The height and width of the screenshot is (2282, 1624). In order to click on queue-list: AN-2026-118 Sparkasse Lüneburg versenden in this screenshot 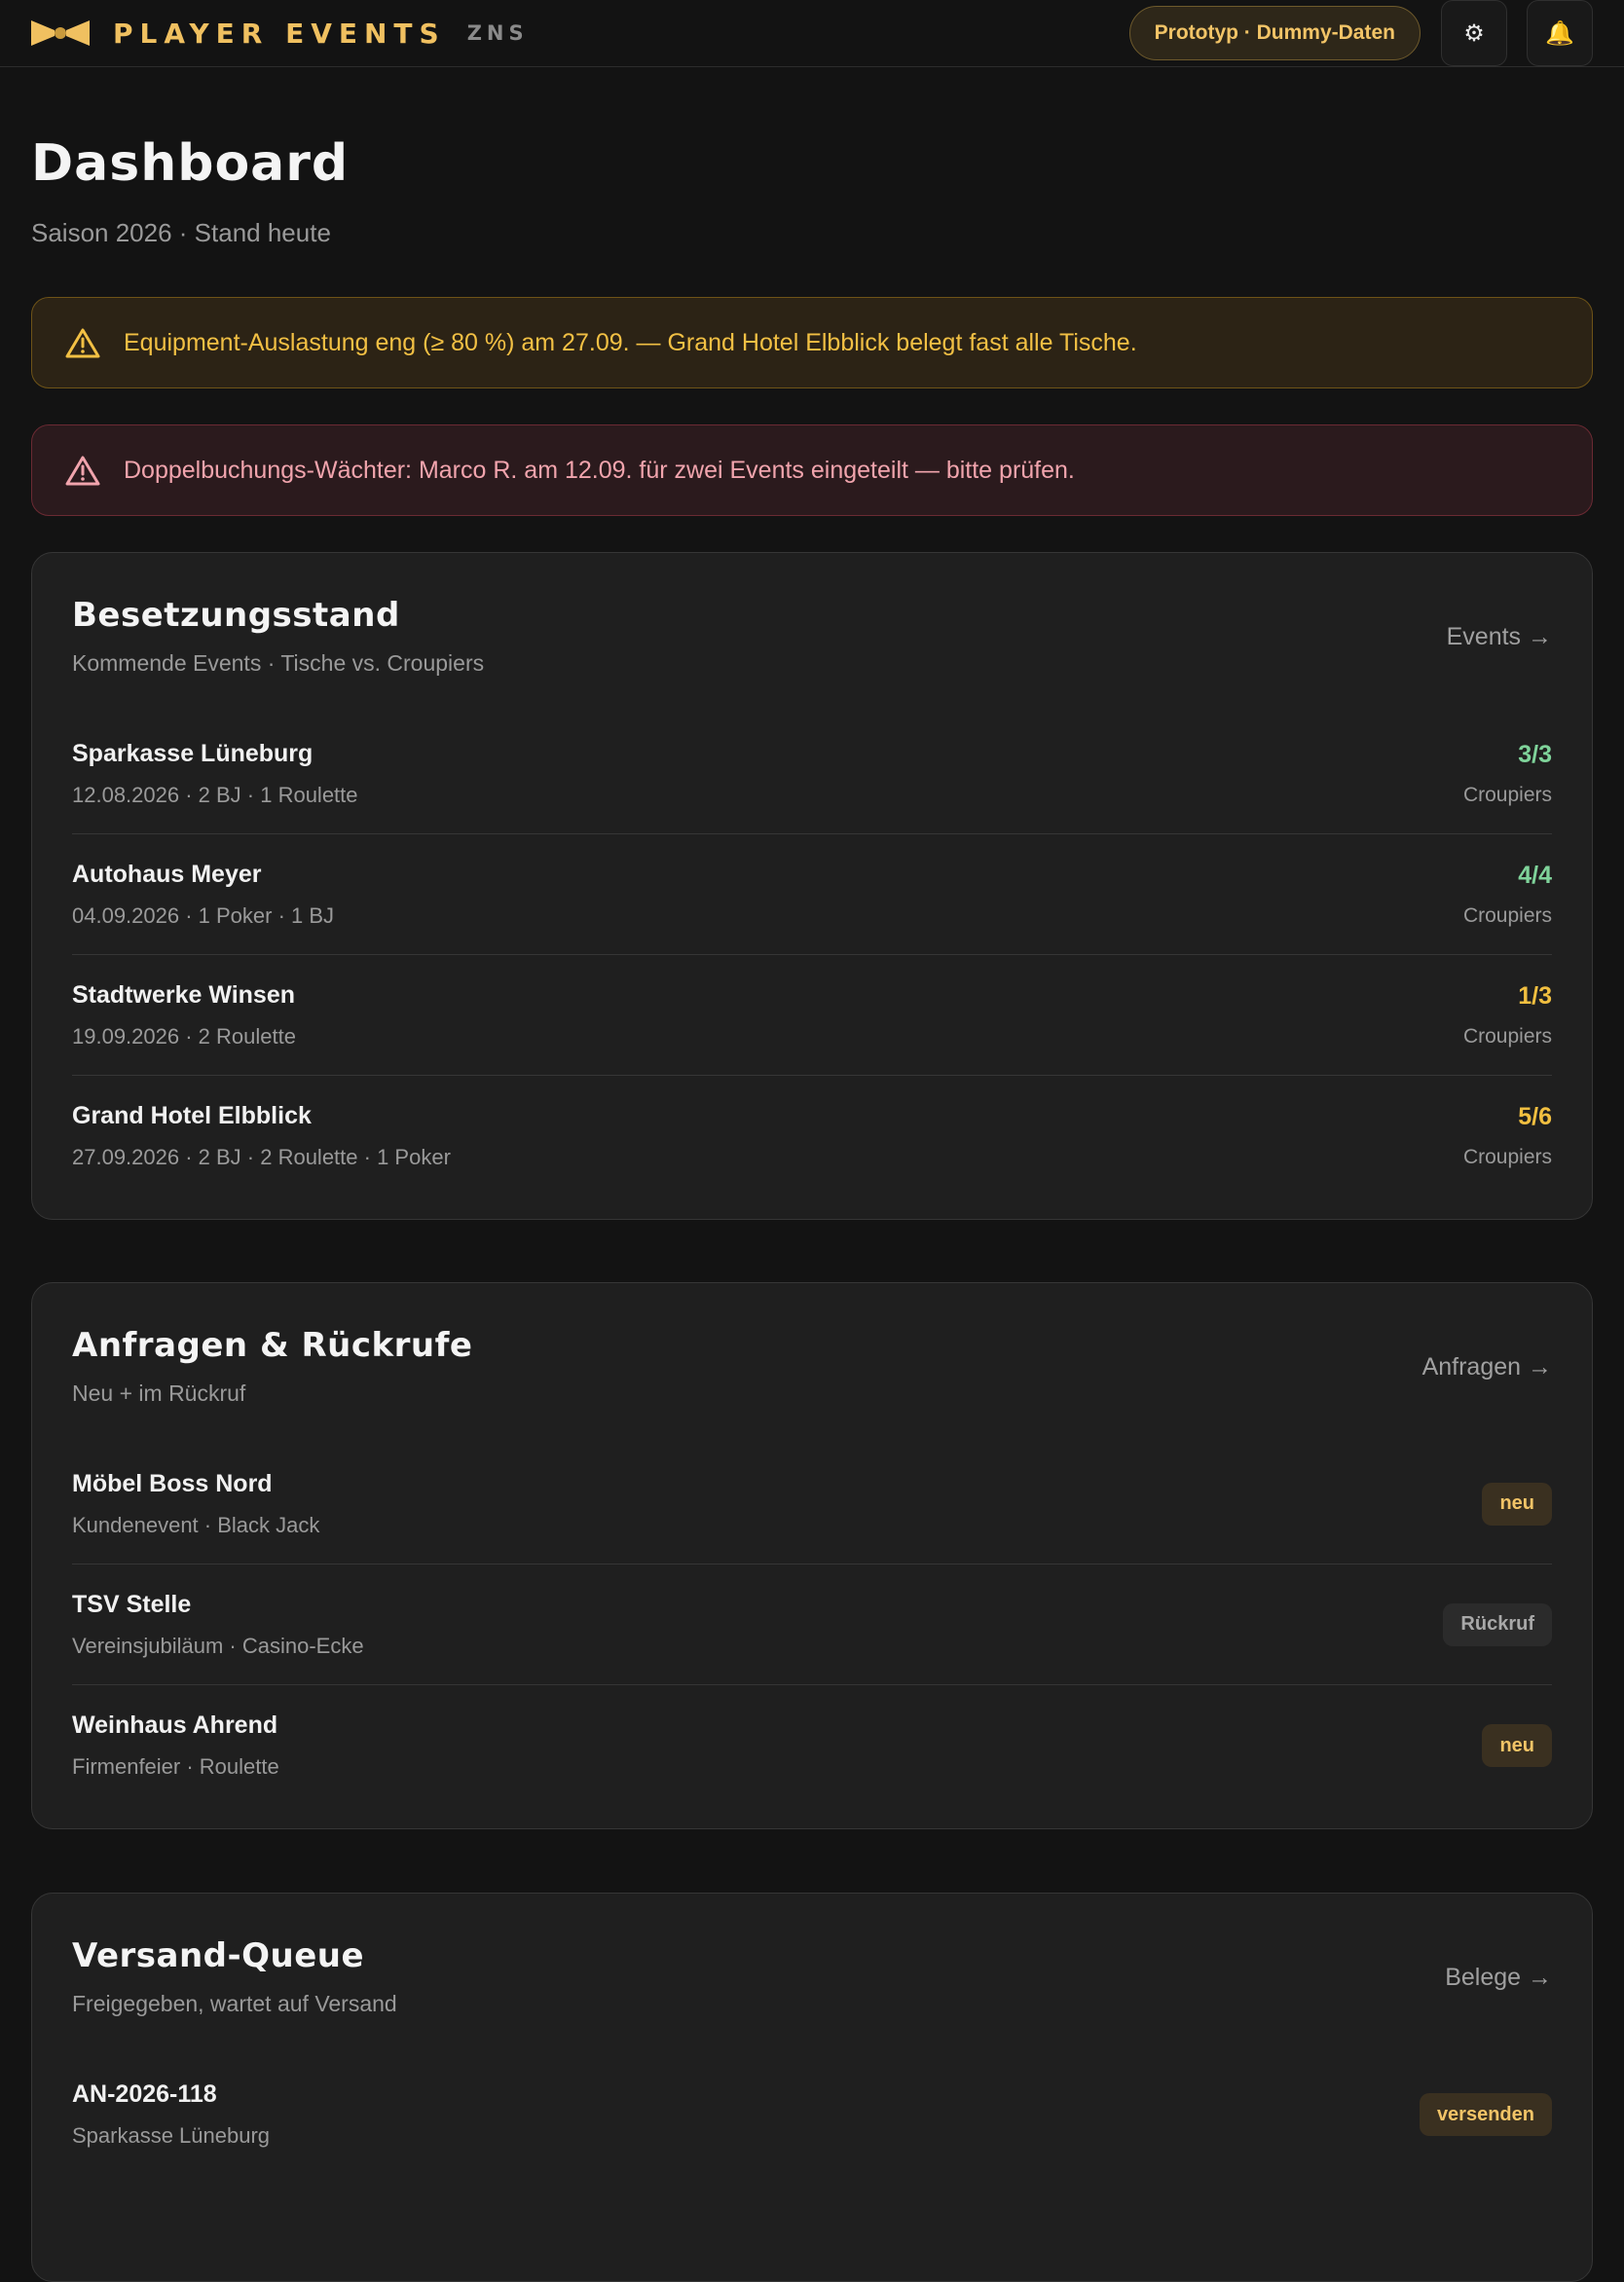, I will do `click(812, 2115)`.